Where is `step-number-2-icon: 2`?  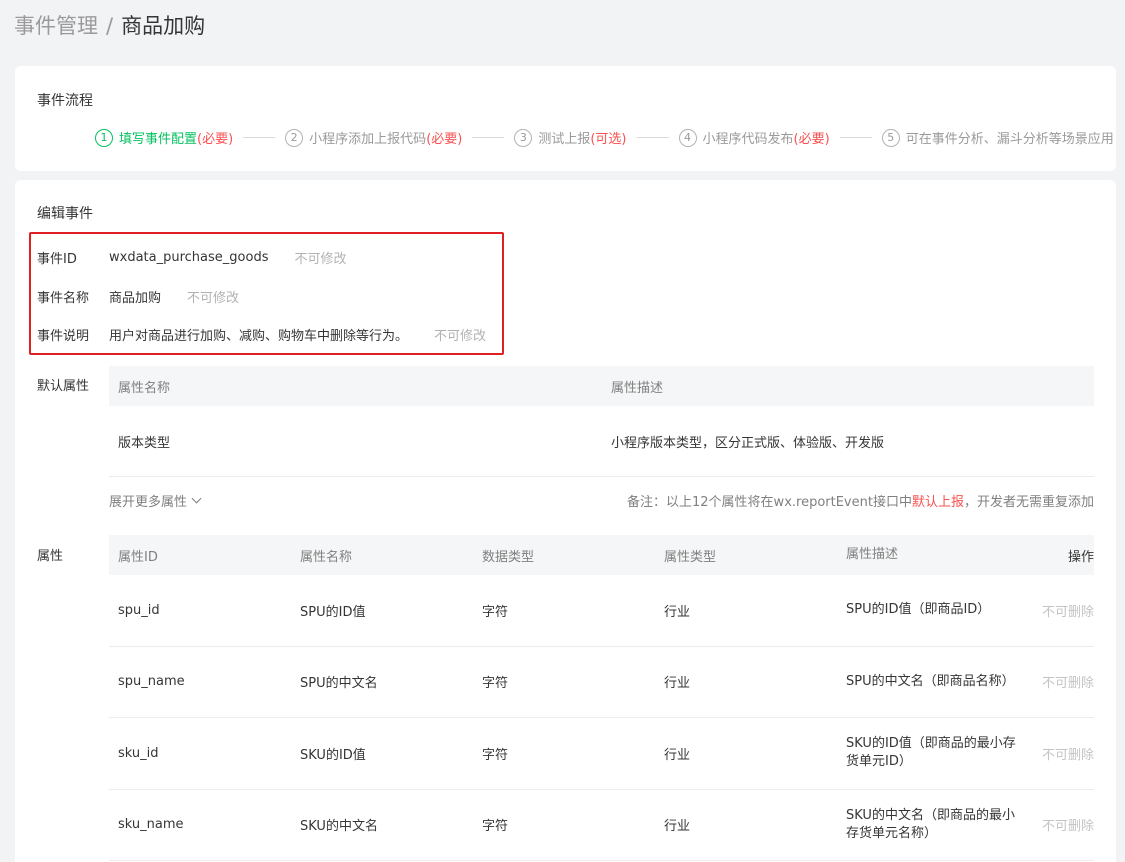 step-number-2-icon: 2 is located at coordinates (294, 137).